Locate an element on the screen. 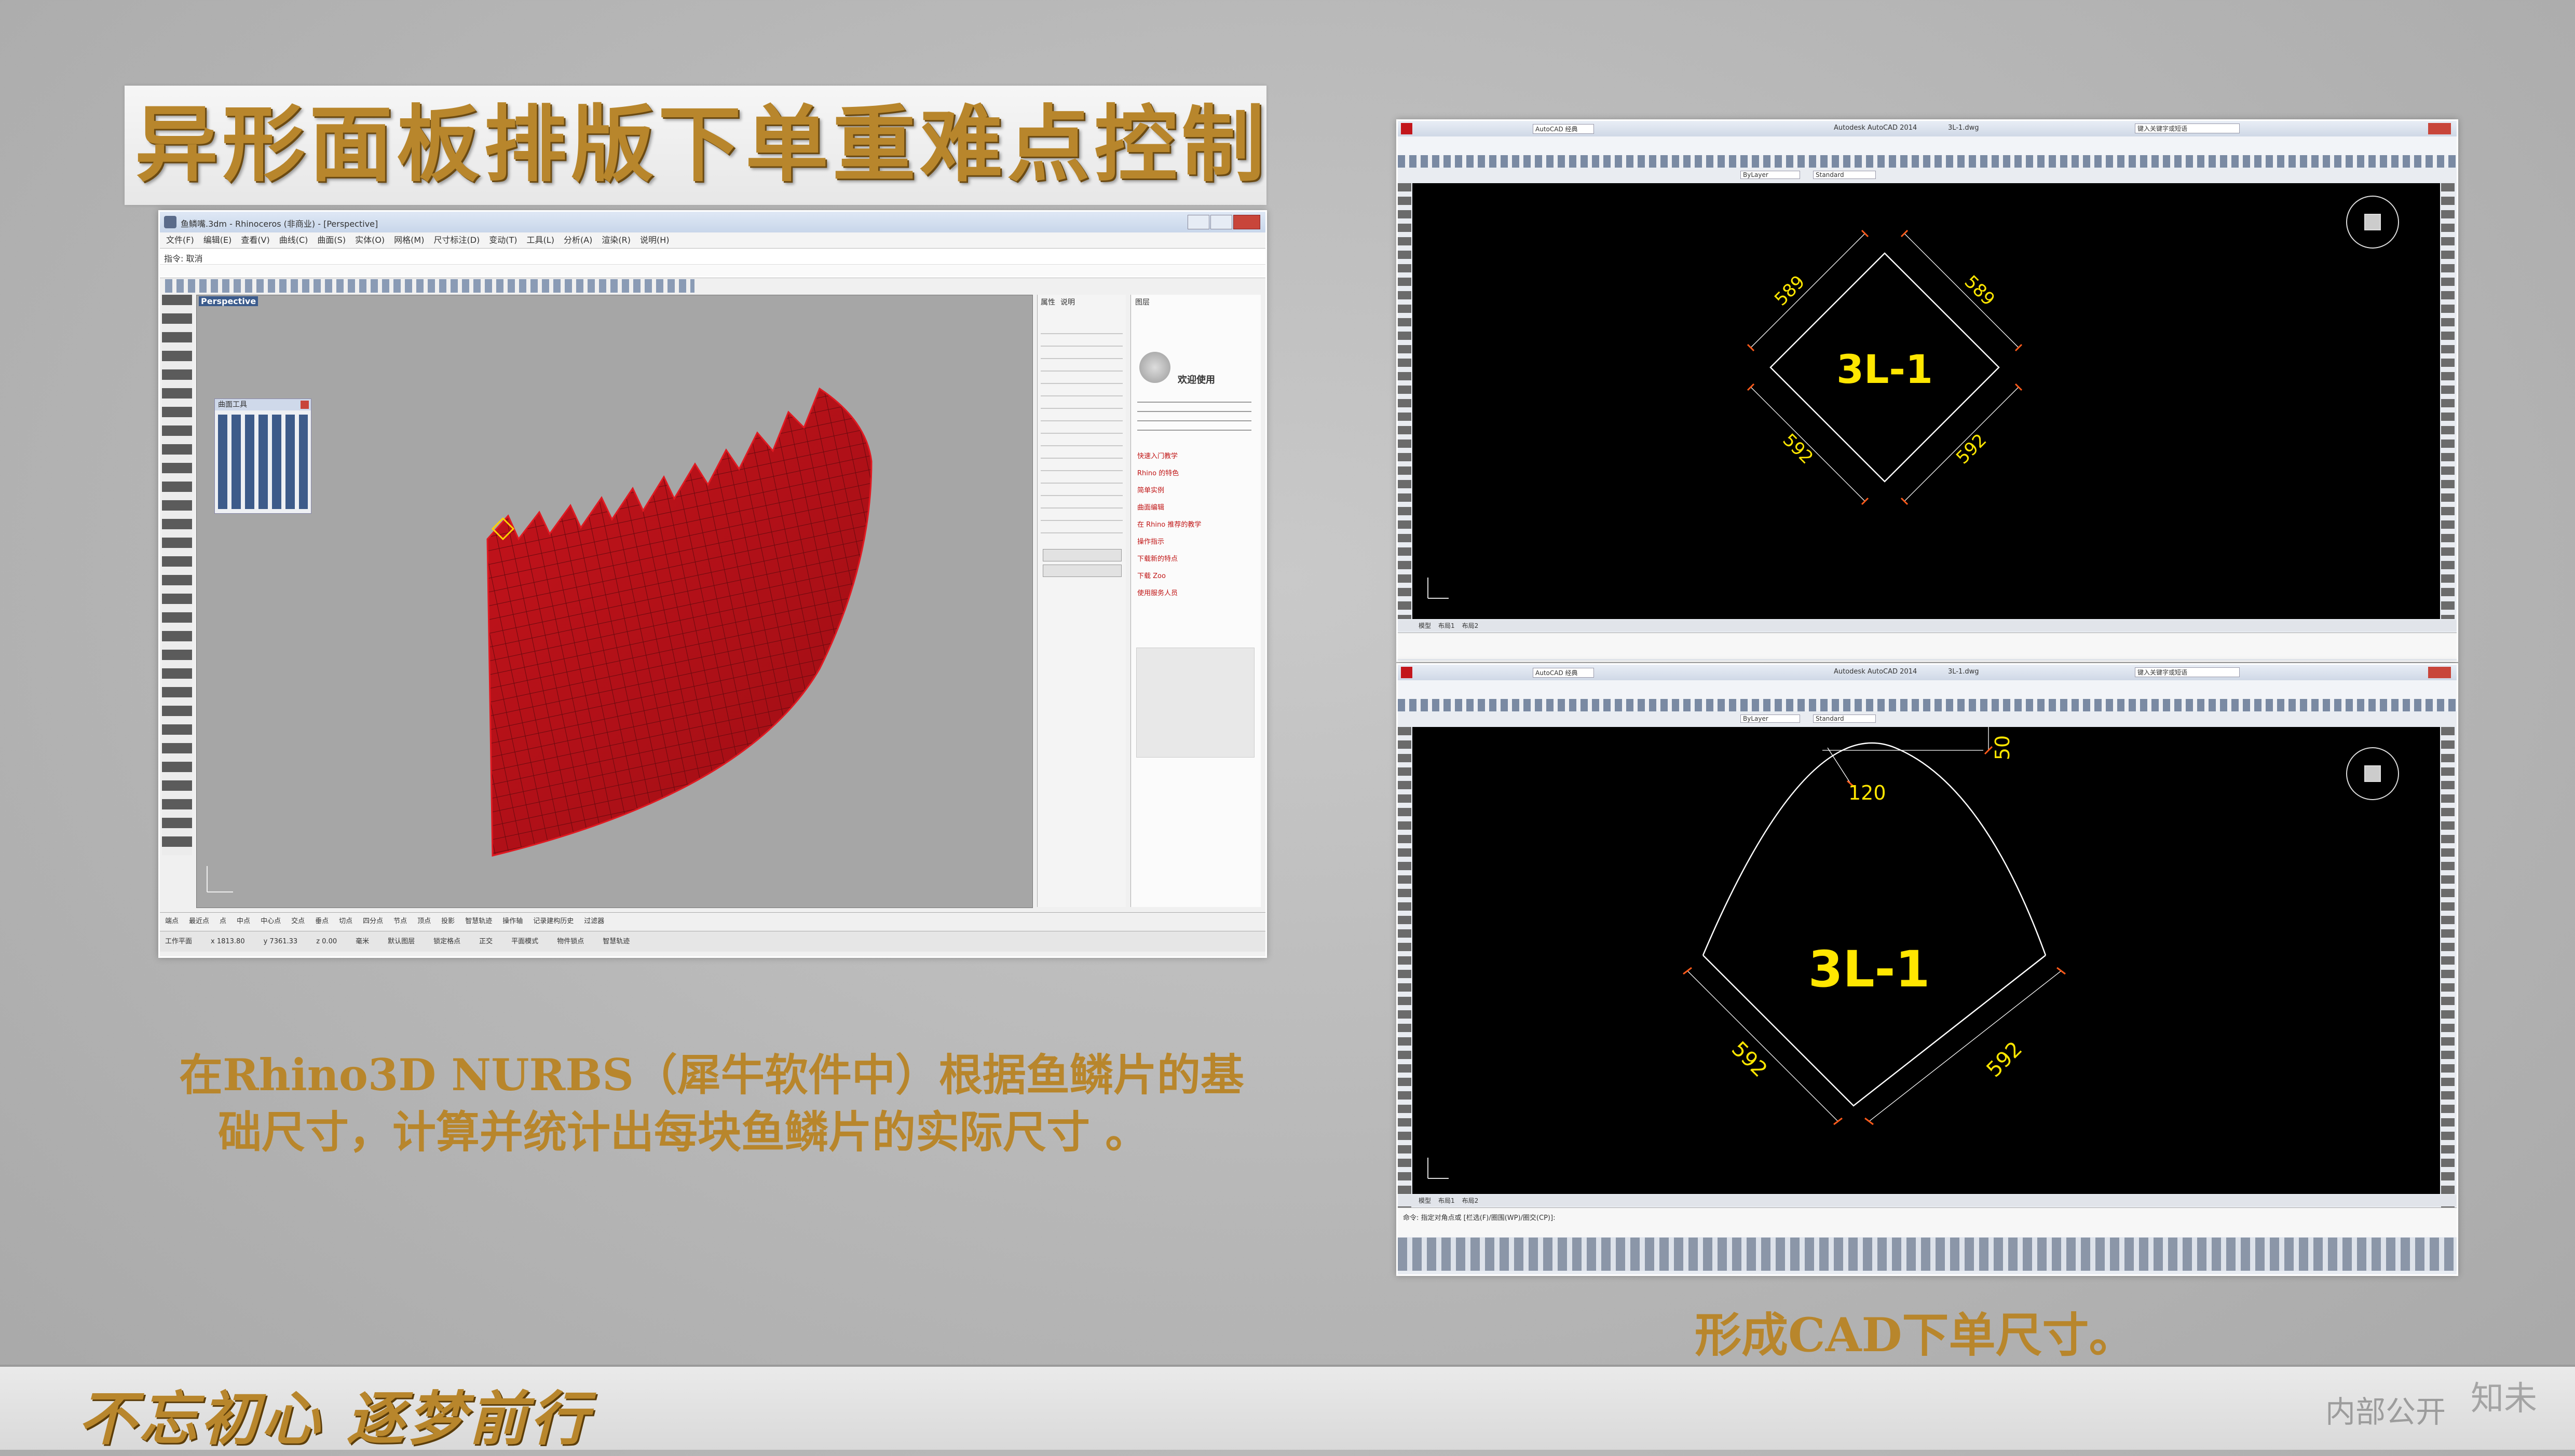 The height and width of the screenshot is (1456, 2575). dimension-label: 589 is located at coordinates (1789, 291).